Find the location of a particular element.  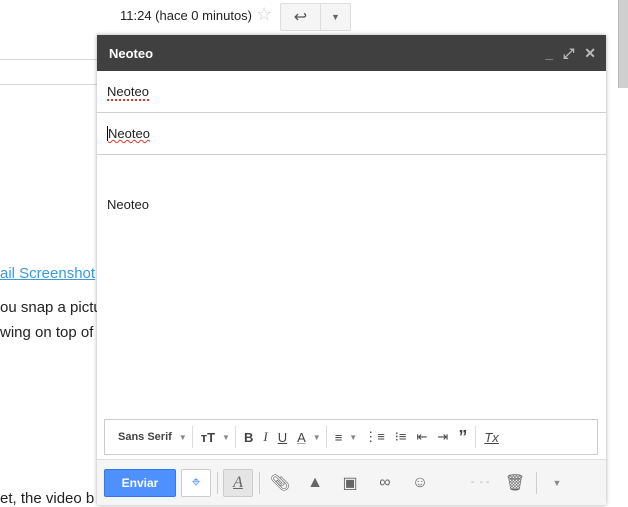

recipient: Neoteo is located at coordinates (128, 92).